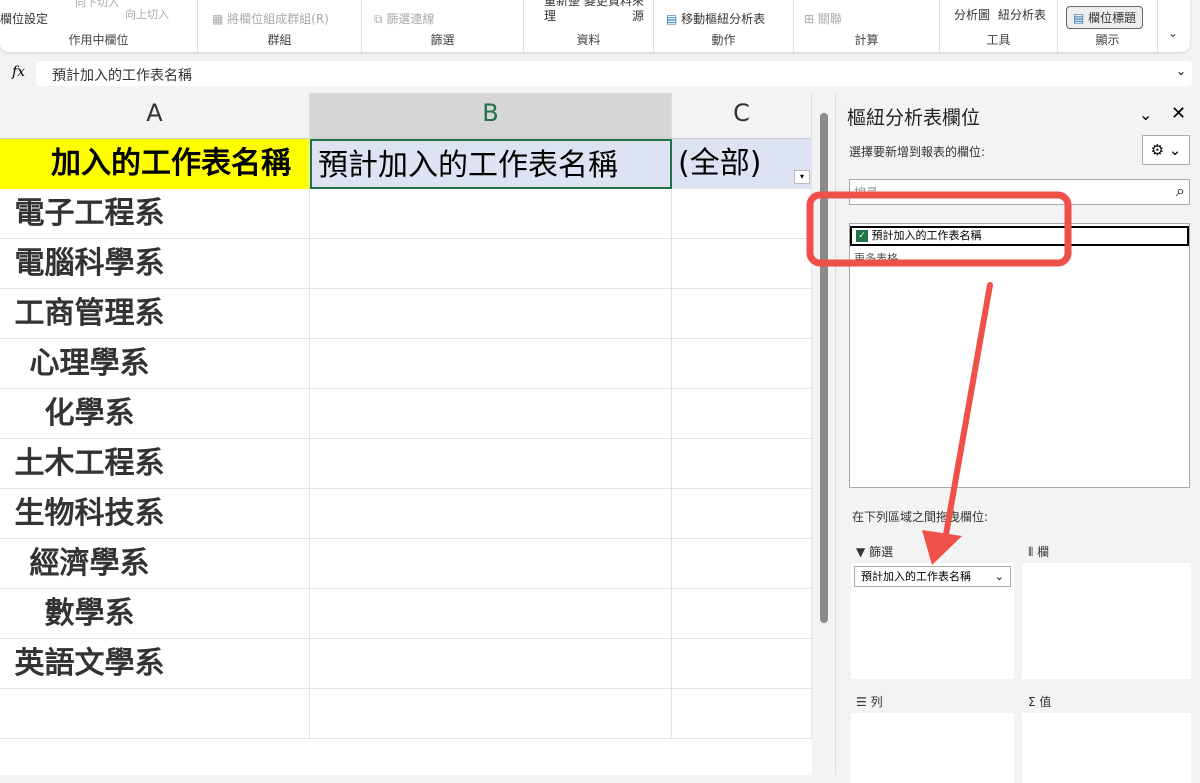  What do you see at coordinates (491, 714) in the screenshot?
I see `cell-b12` at bounding box center [491, 714].